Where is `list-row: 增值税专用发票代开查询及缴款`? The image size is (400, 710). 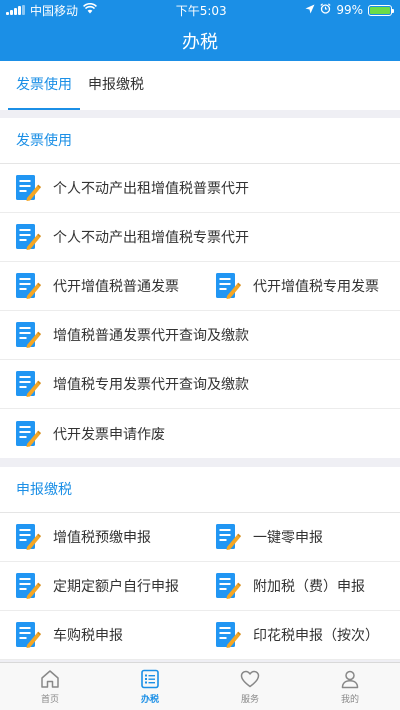
list-row: 增值税专用发票代开查询及缴款 is located at coordinates (200, 384).